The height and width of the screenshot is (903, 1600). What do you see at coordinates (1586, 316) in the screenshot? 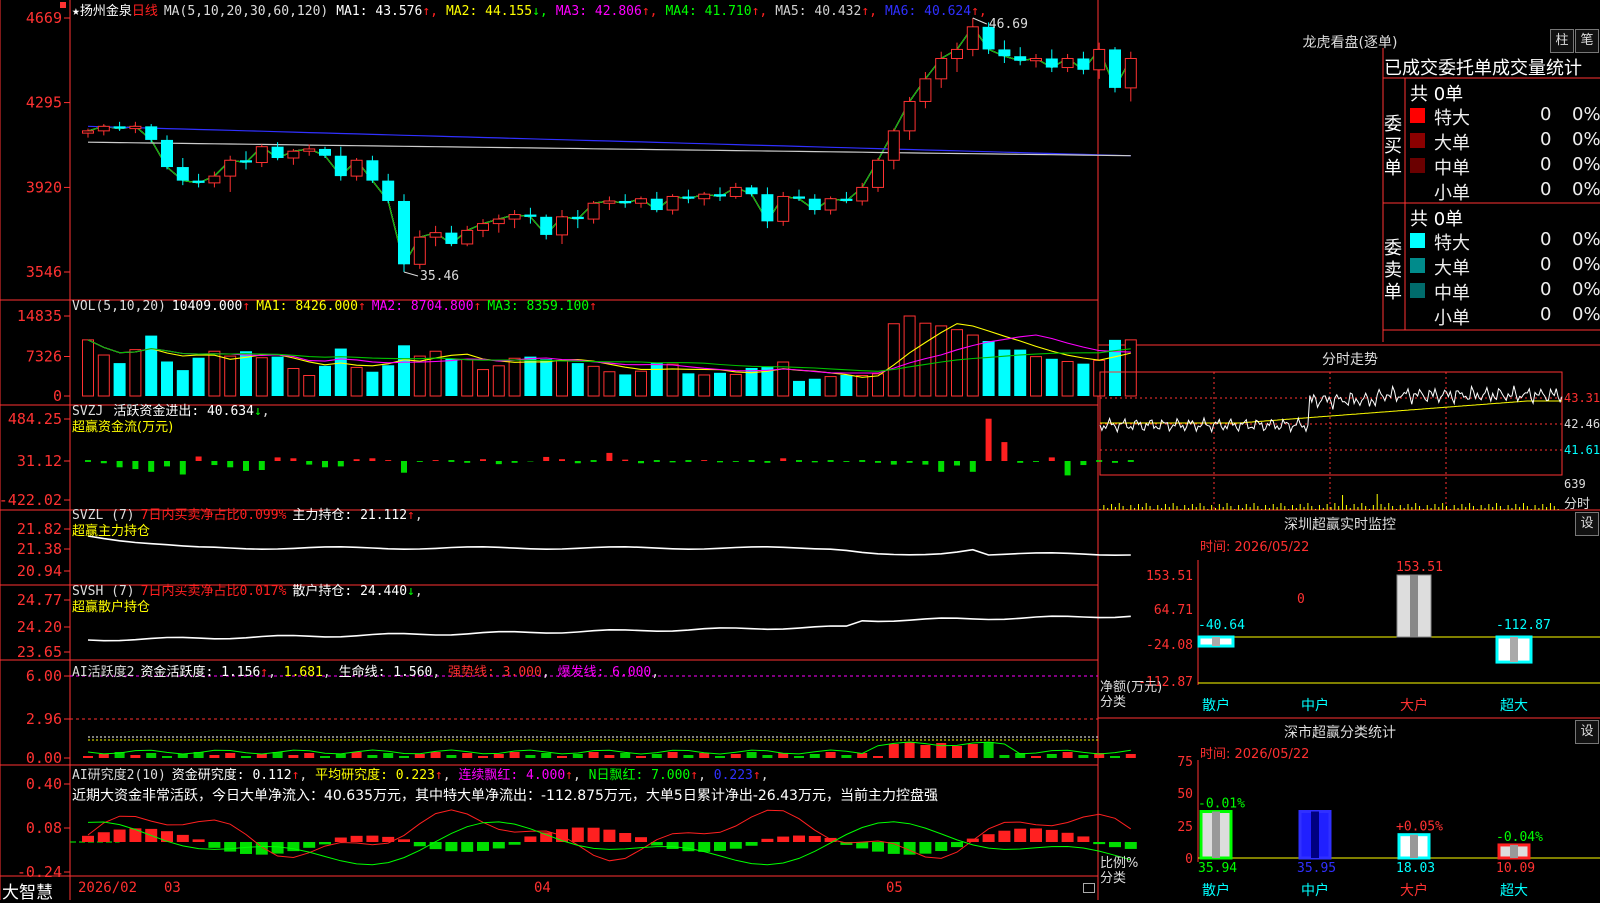
I see `sell-row-pct-3: 0%` at bounding box center [1586, 316].